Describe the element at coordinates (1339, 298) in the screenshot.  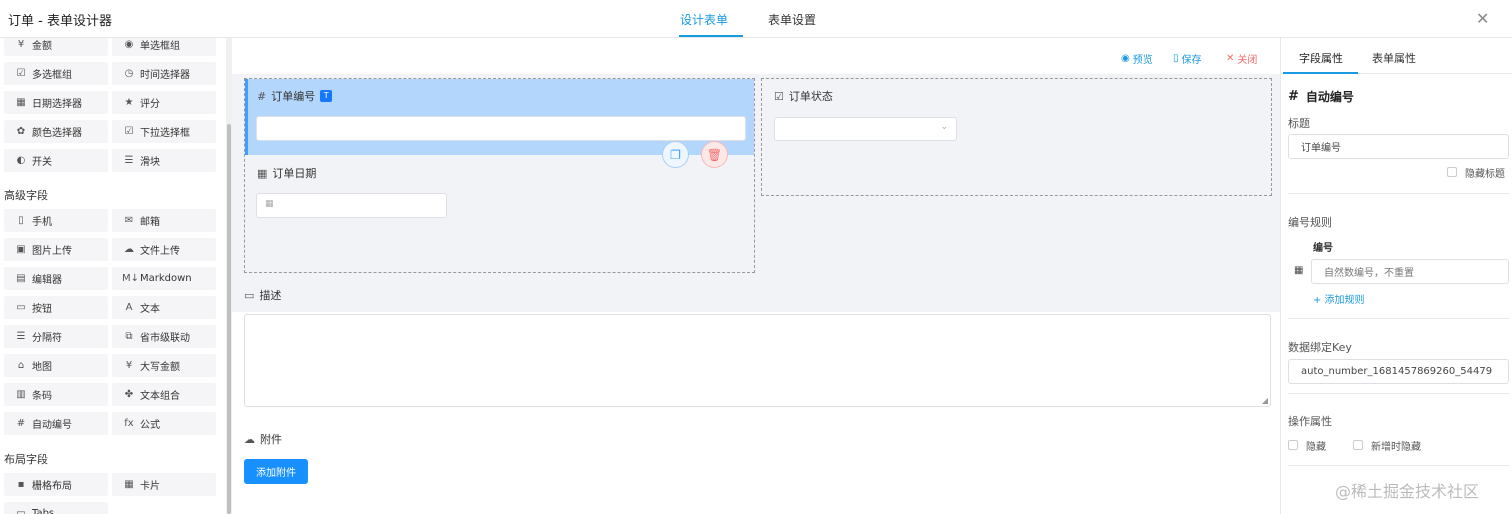
I see `add-rule-button: + 添加规则` at that location.